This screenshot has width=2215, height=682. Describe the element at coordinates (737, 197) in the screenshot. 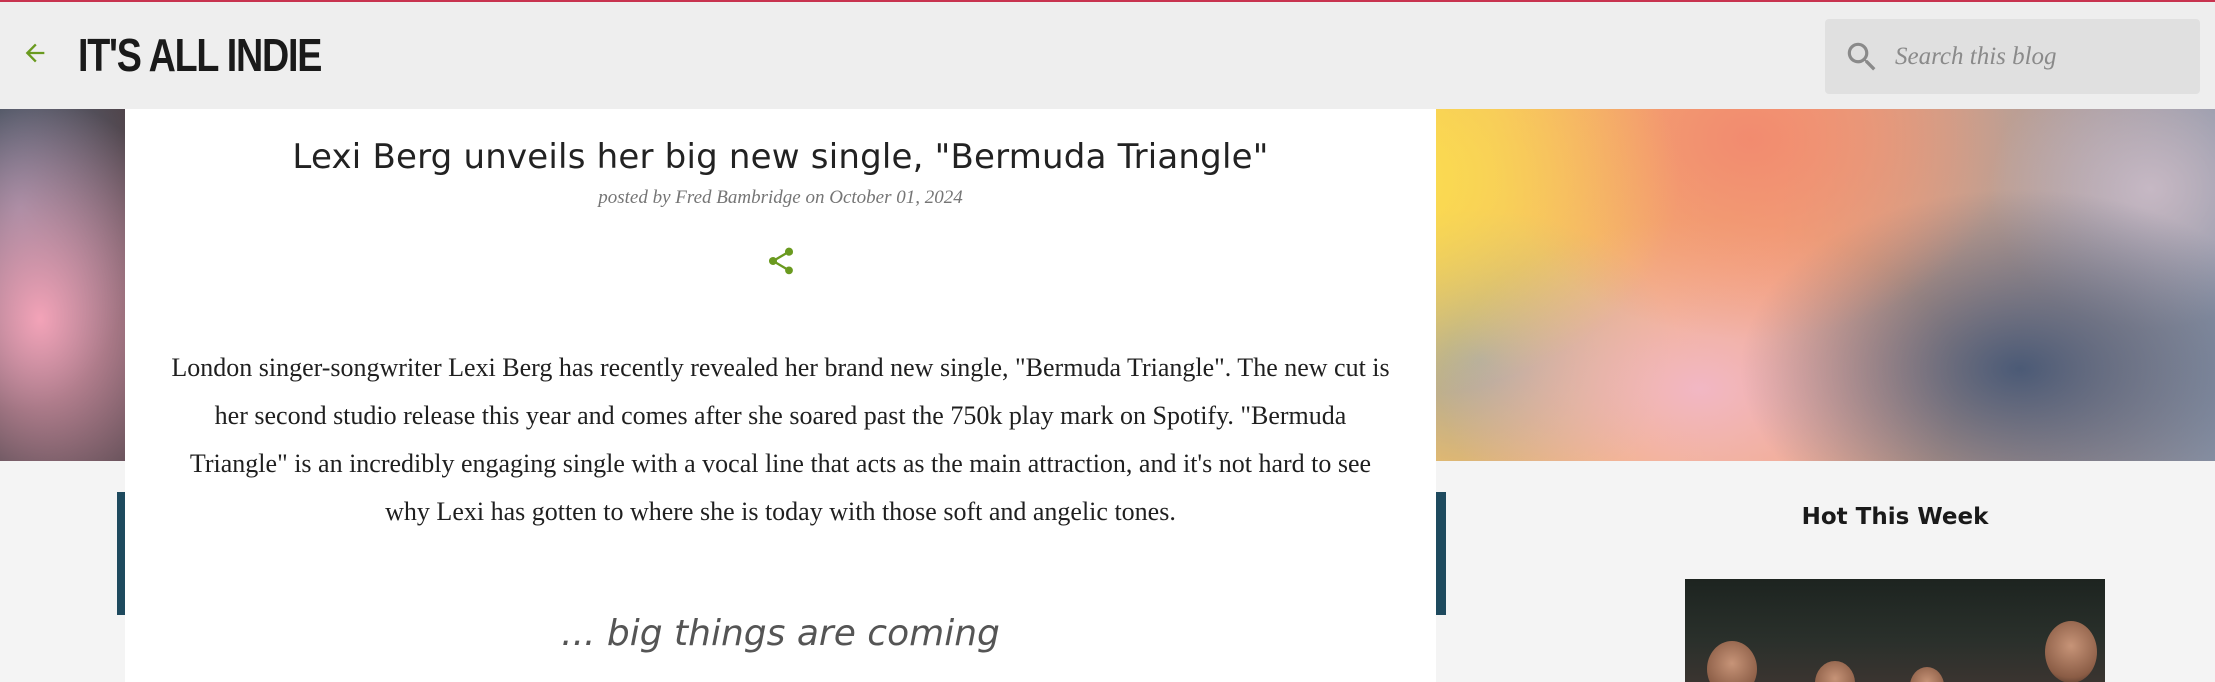

I see `post-author-link: Fred Bambridge` at that location.